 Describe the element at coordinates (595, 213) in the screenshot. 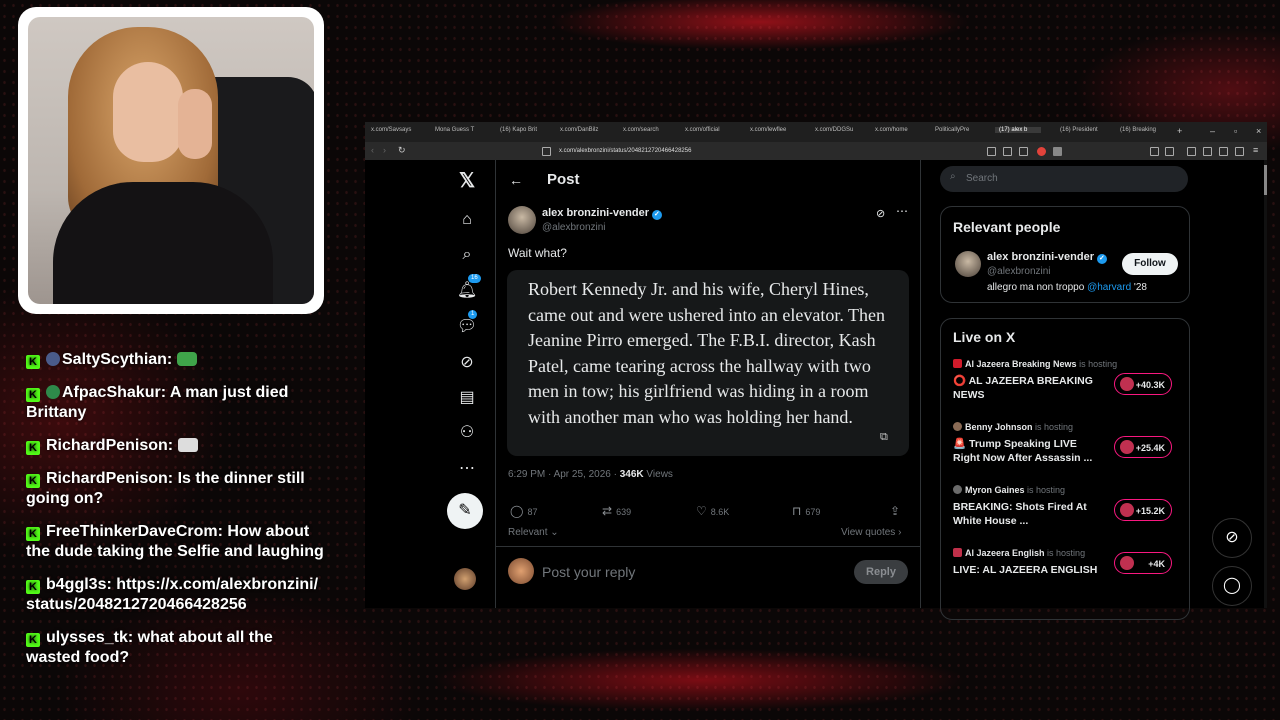

I see `author-name-text: alex bronzini-vender` at that location.